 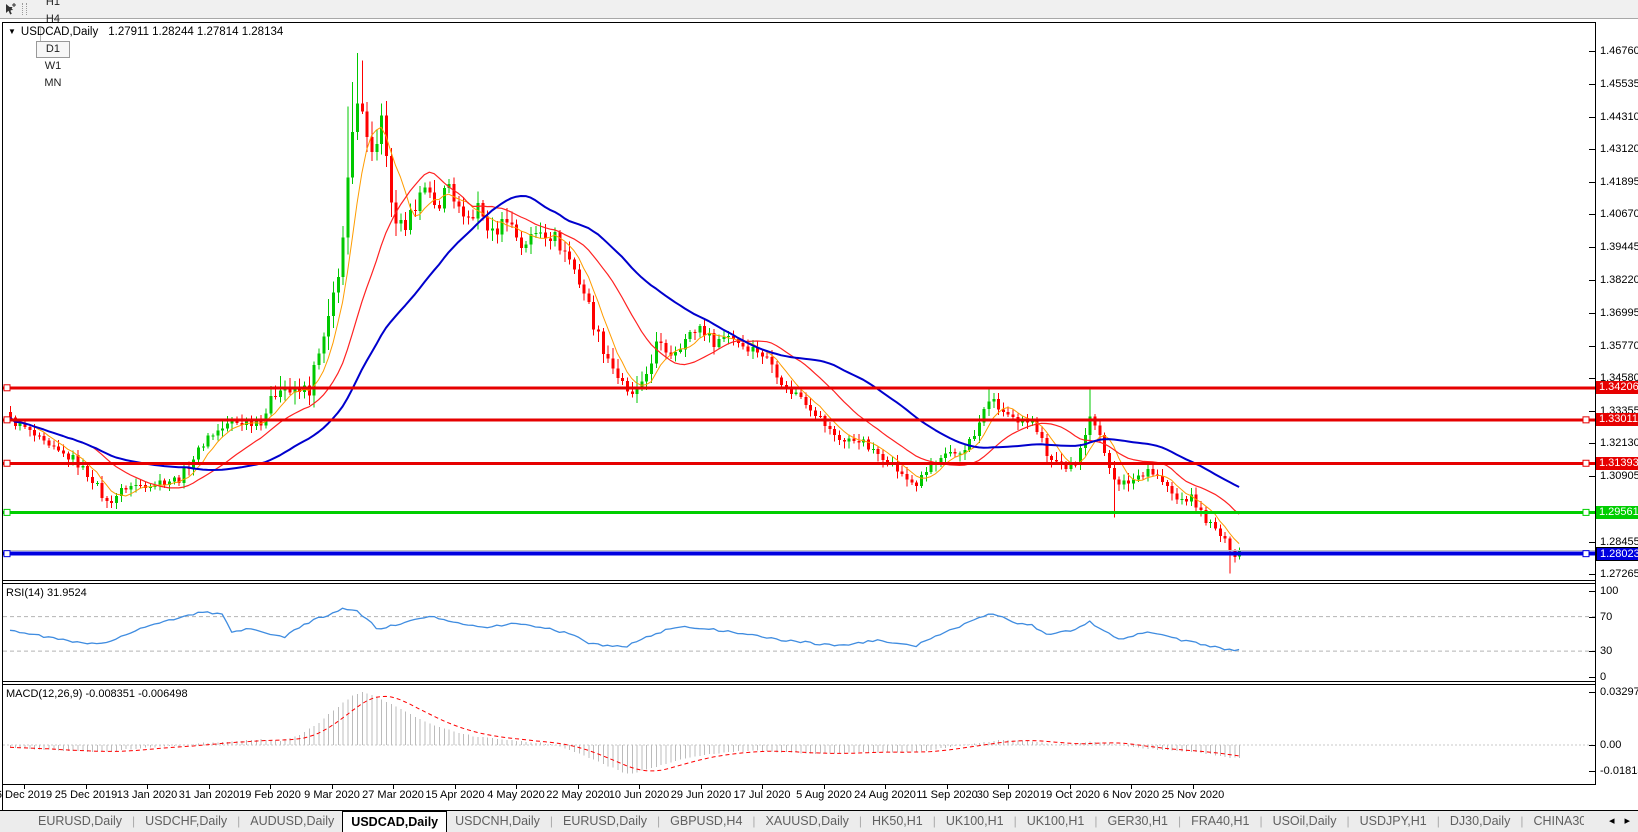 I want to click on macd-indicator-chart, so click(x=799, y=734).